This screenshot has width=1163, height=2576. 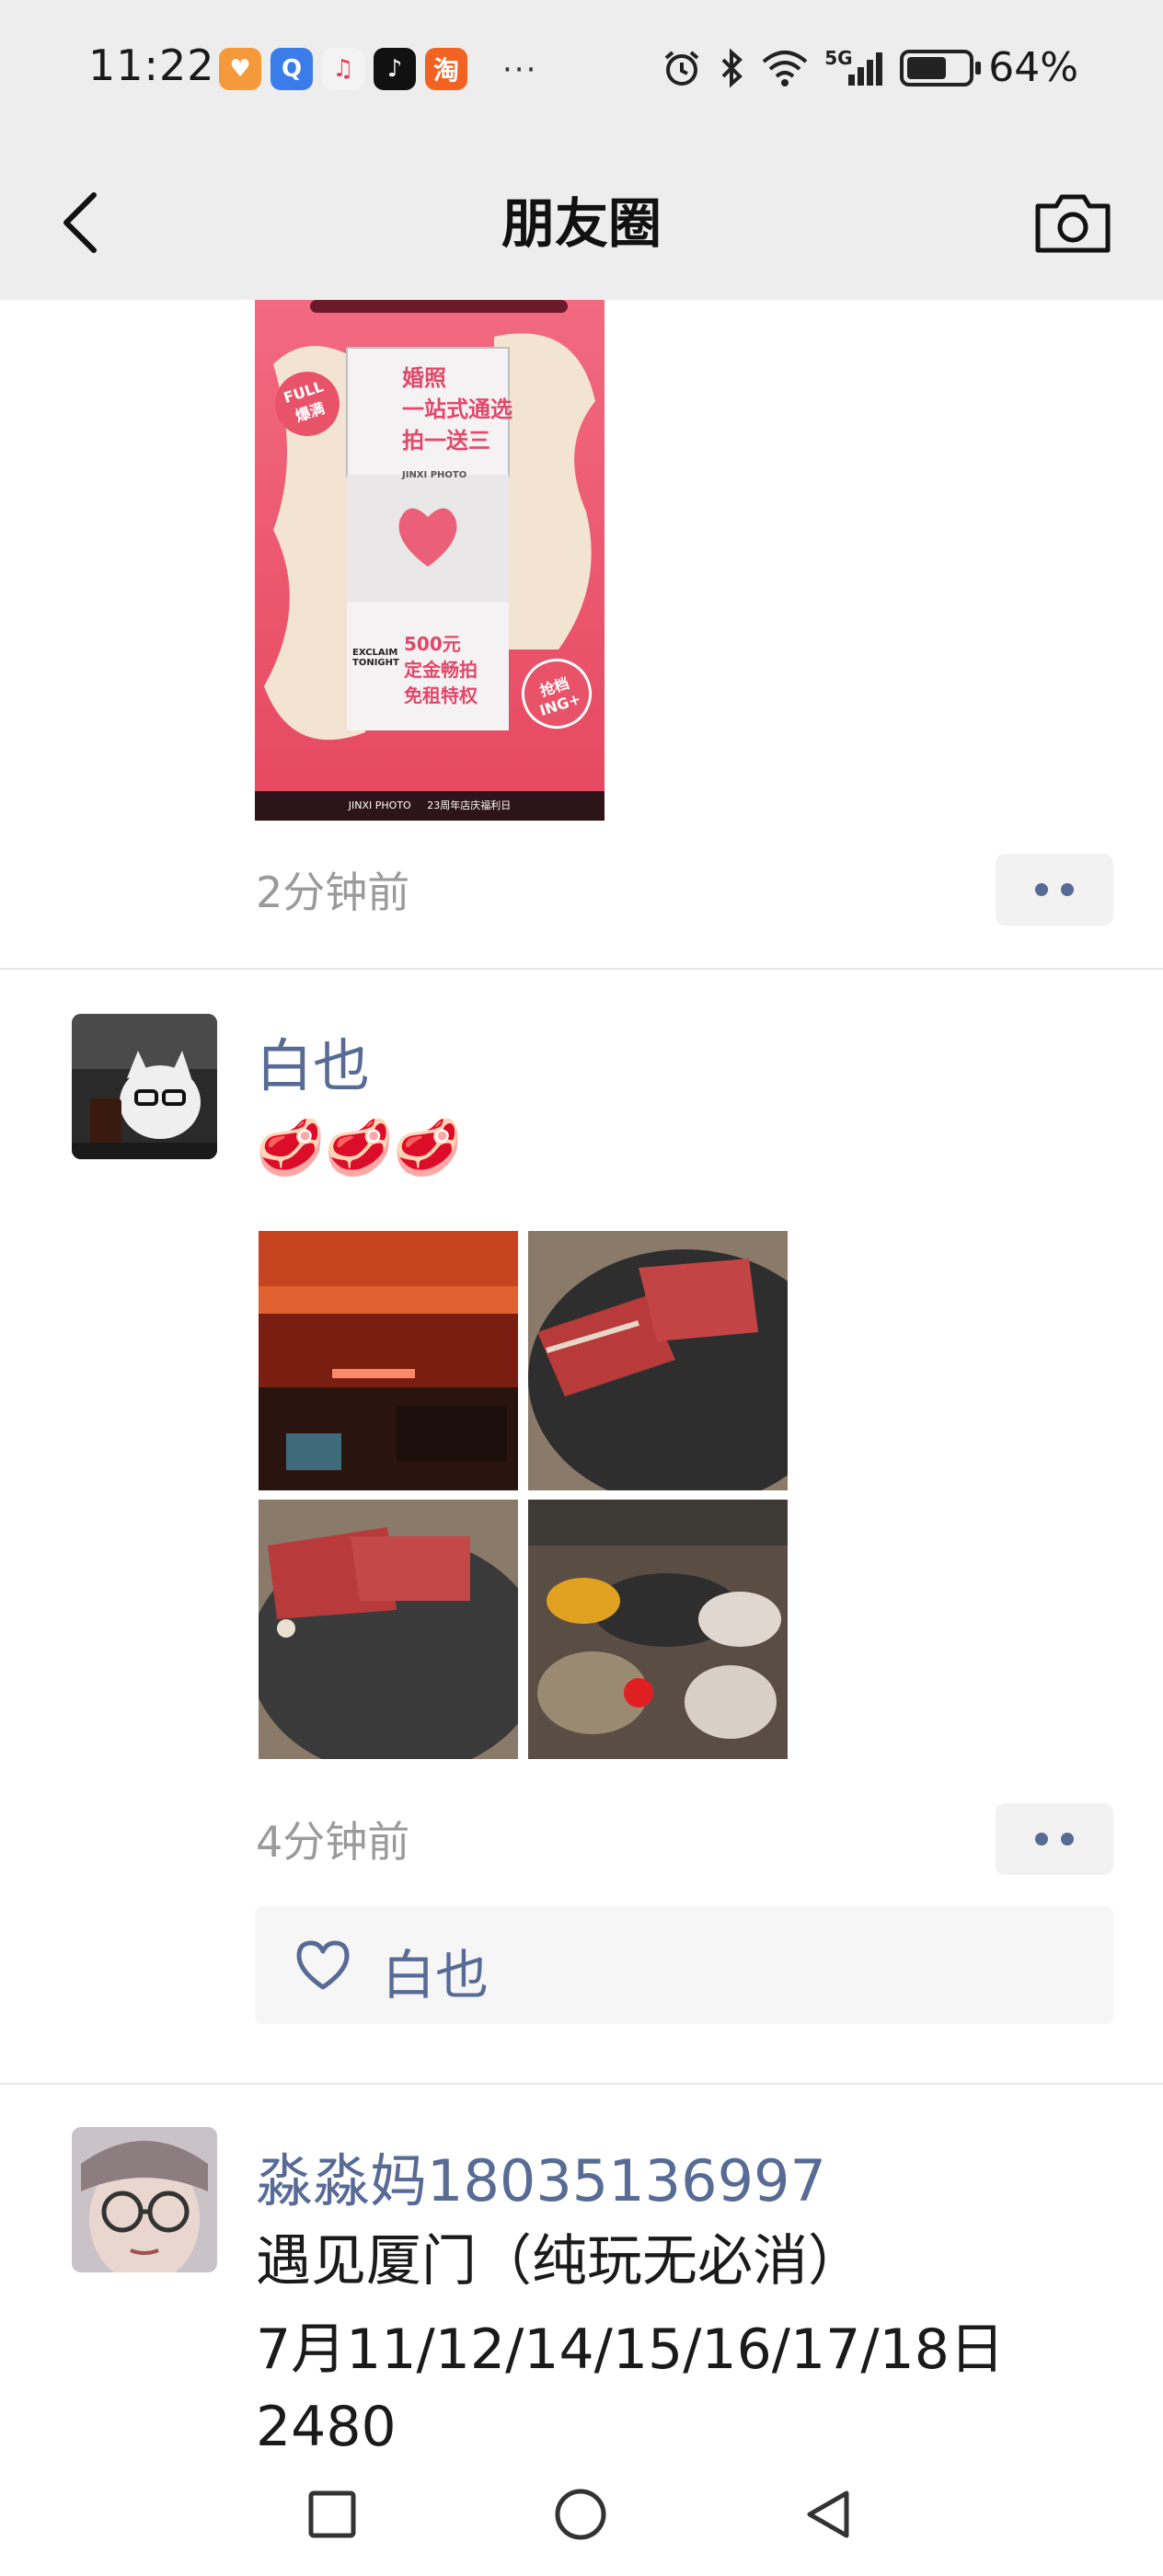 I want to click on post-text: 🥩🥩🥩, so click(x=360, y=1148).